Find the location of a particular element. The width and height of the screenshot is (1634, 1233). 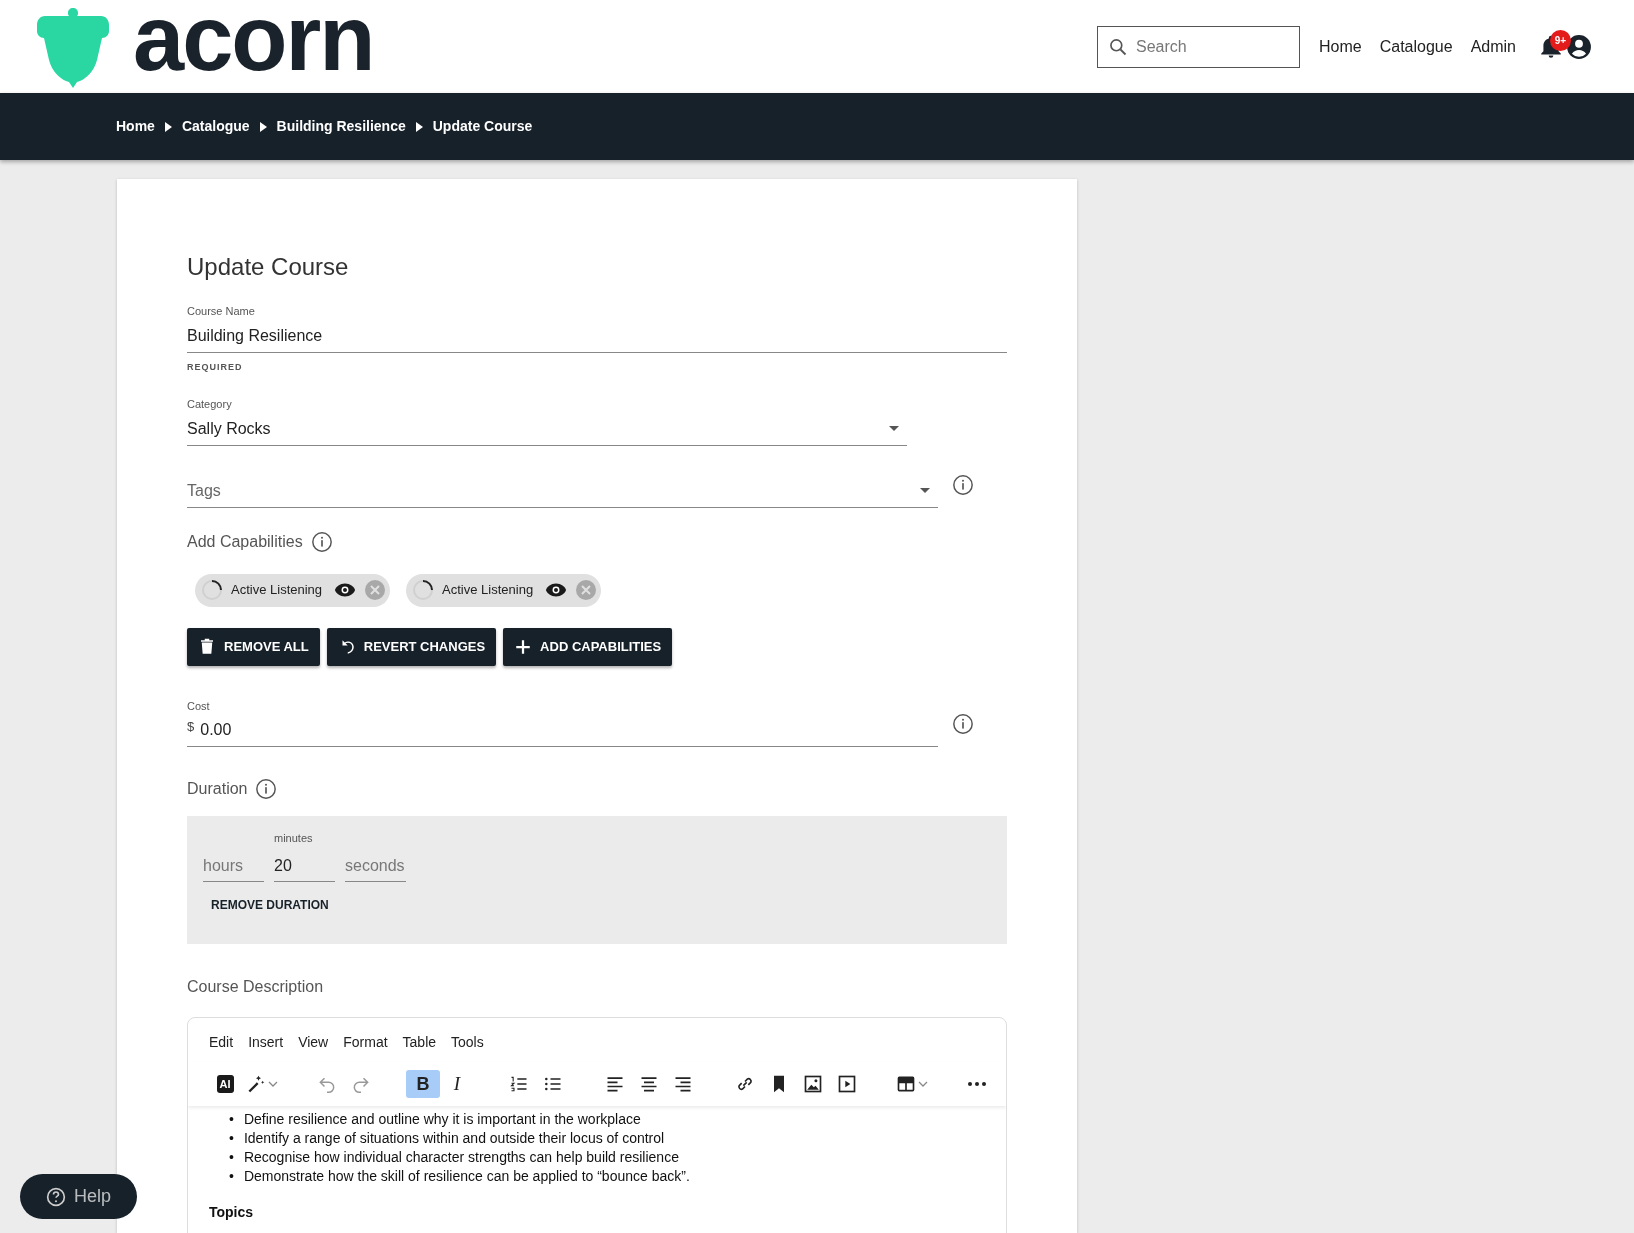

align-left-icon is located at coordinates (615, 1084).